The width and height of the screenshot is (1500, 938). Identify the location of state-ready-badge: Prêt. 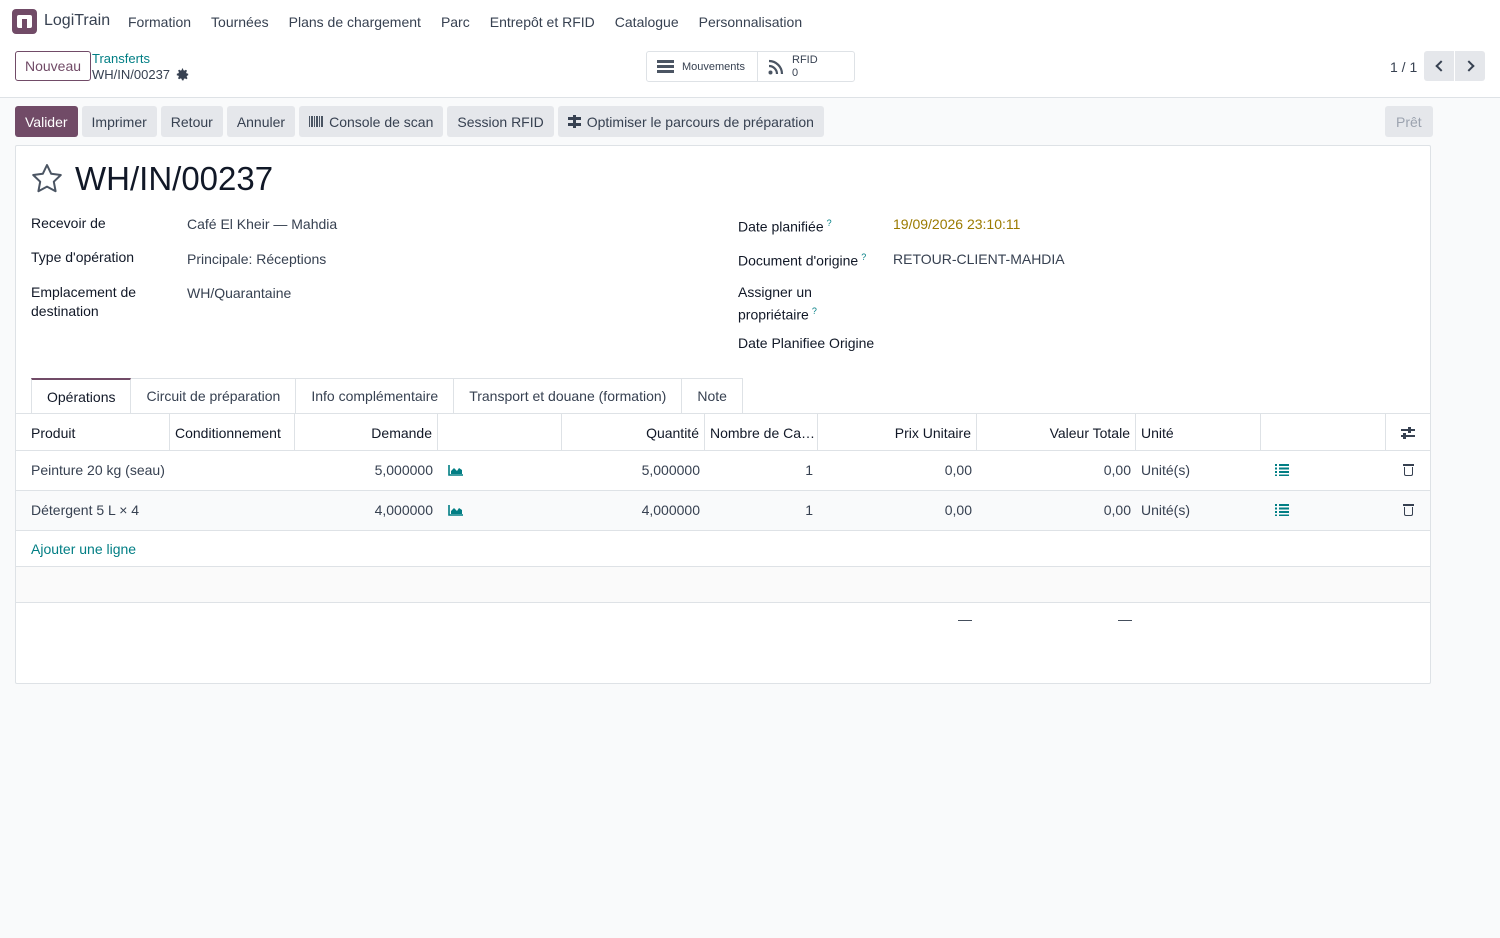
(1409, 121).